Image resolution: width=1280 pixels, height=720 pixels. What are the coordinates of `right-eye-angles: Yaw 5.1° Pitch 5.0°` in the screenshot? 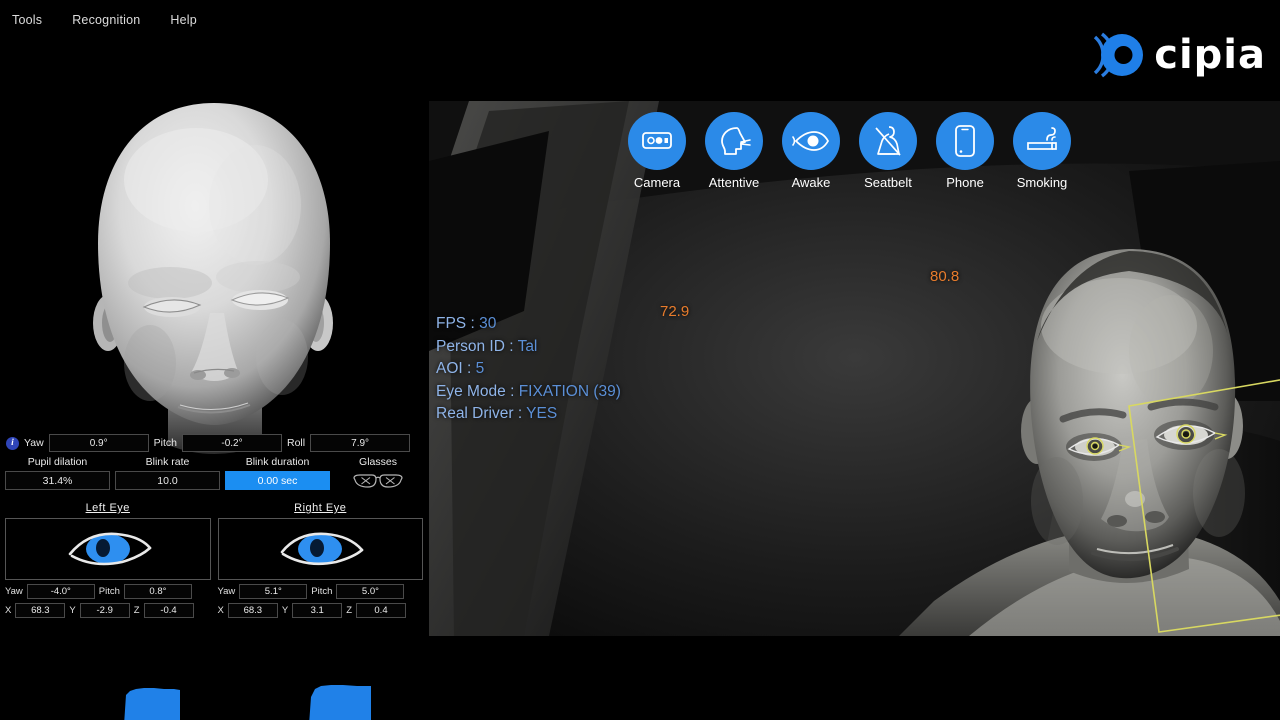 It's located at (321, 591).